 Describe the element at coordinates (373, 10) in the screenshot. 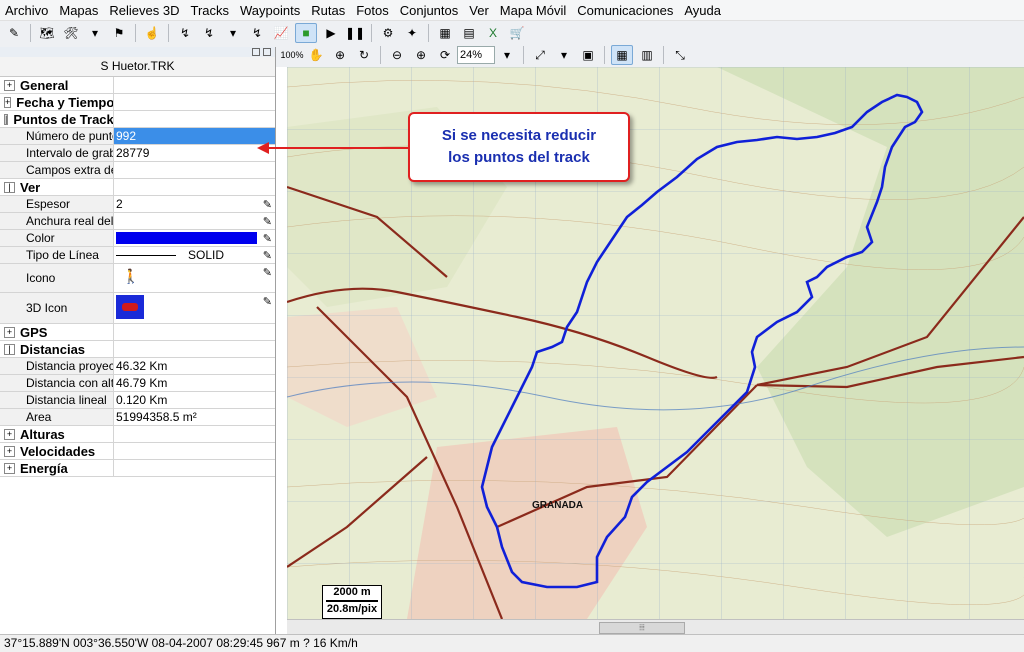

I see `menu-item: Fotos` at that location.